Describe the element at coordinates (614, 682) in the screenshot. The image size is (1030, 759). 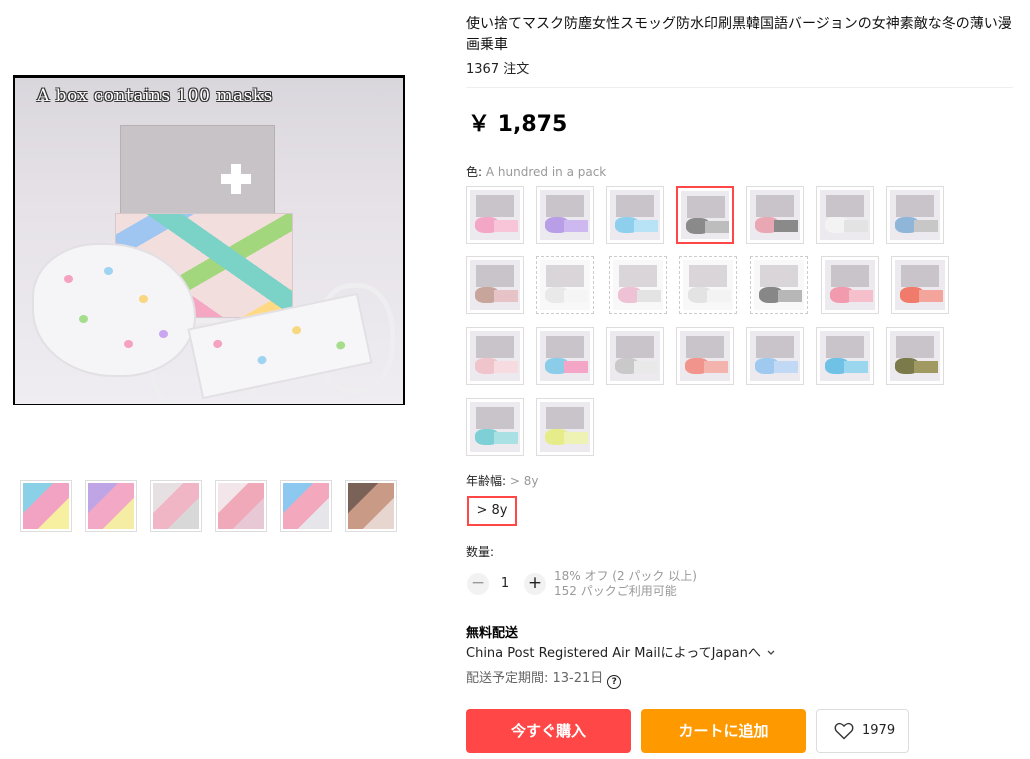
I see `question-icon: ?` at that location.